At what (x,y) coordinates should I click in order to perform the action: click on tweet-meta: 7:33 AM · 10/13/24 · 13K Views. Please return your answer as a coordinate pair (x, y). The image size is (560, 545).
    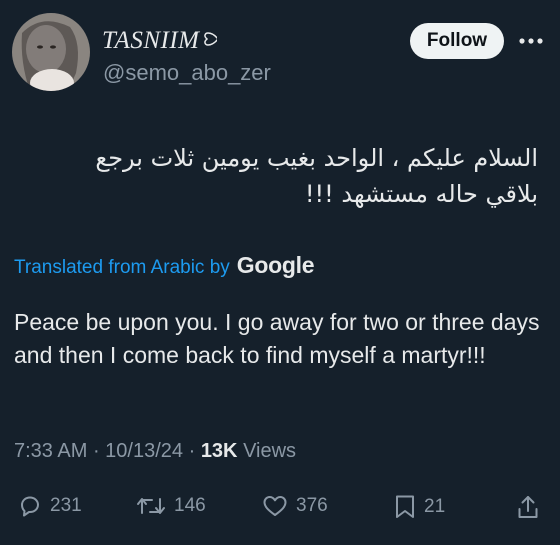
    Looking at the image, I should click on (155, 451).